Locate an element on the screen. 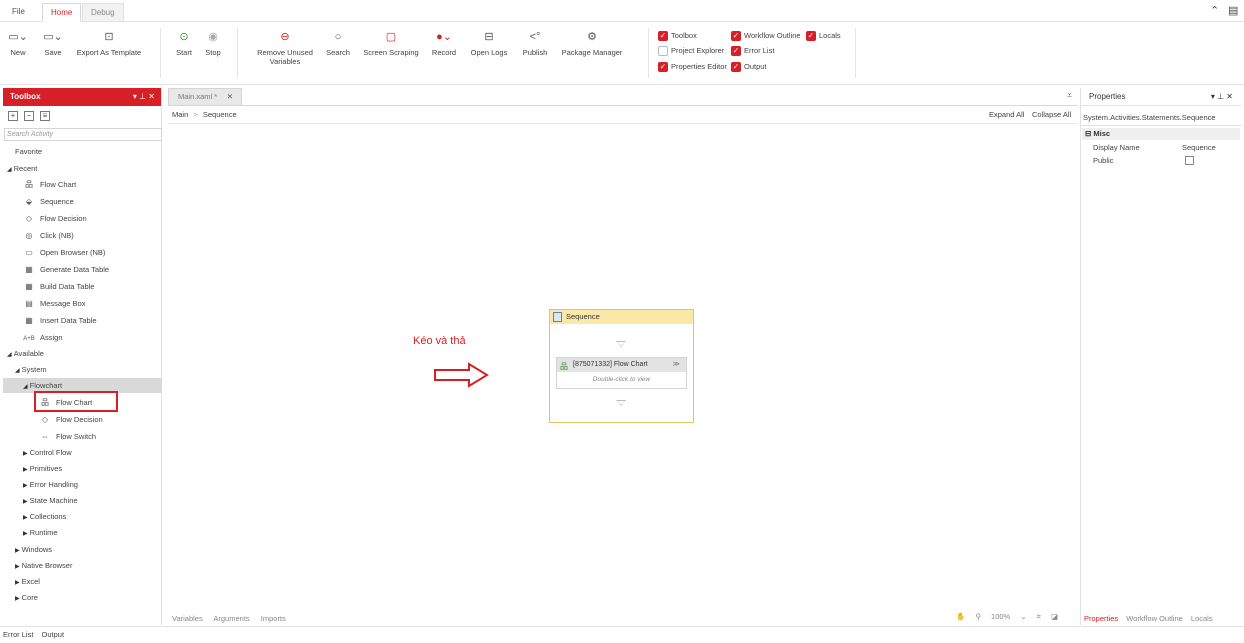  tree-group: ▶ Primitives is located at coordinates (42, 468).